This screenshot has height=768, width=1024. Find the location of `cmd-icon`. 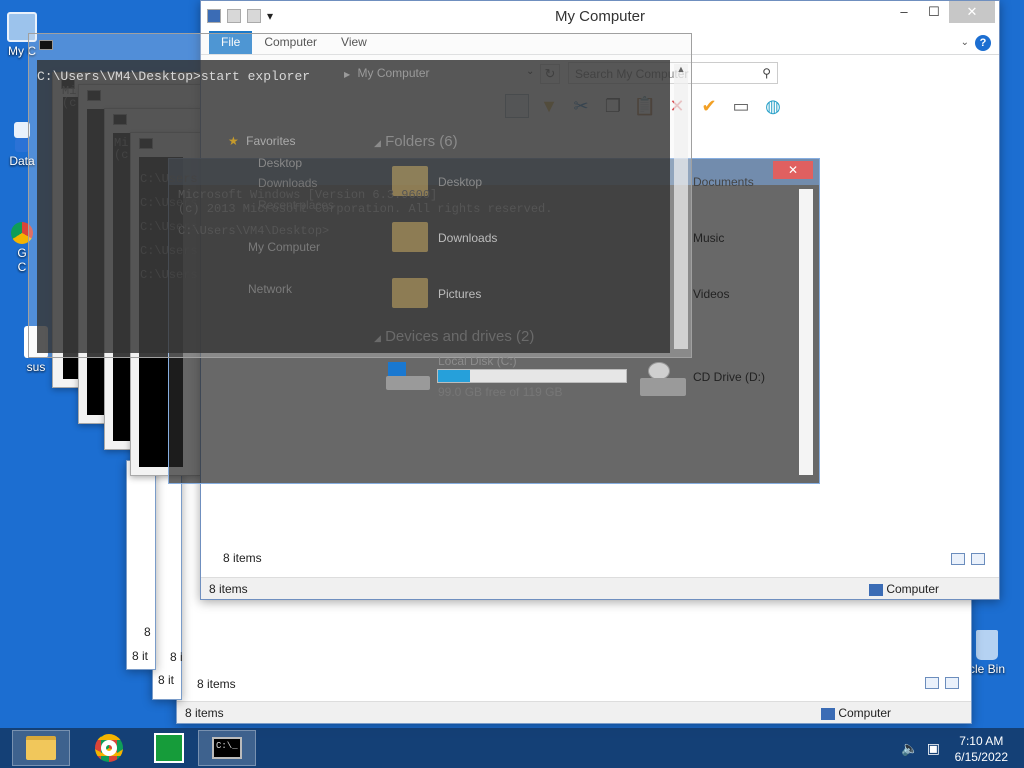

cmd-icon is located at coordinates (46, 45).